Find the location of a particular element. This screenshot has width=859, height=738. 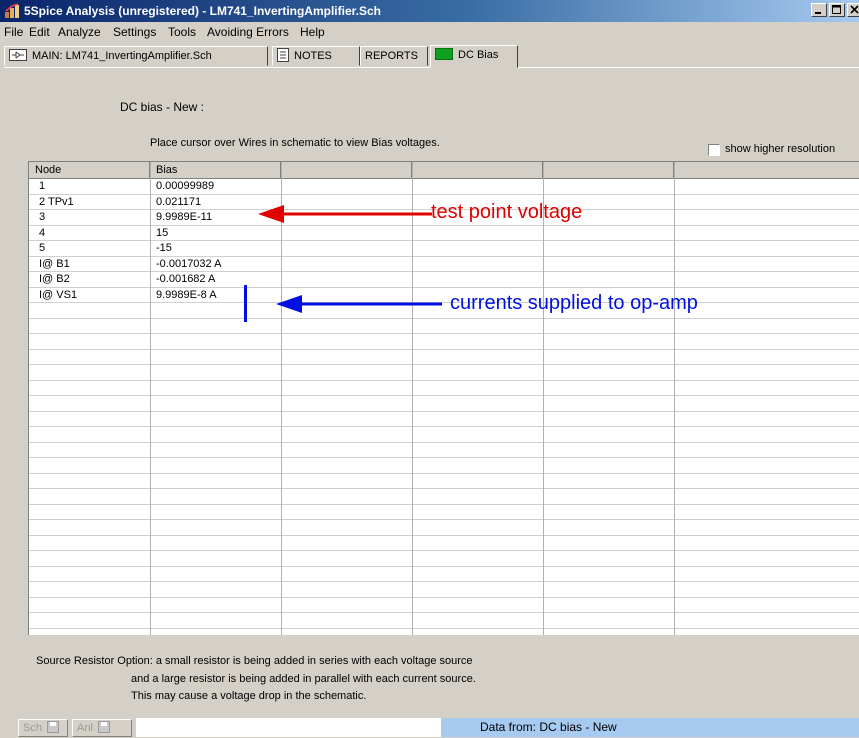

menu-analyze: Analyze is located at coordinates (79, 32).